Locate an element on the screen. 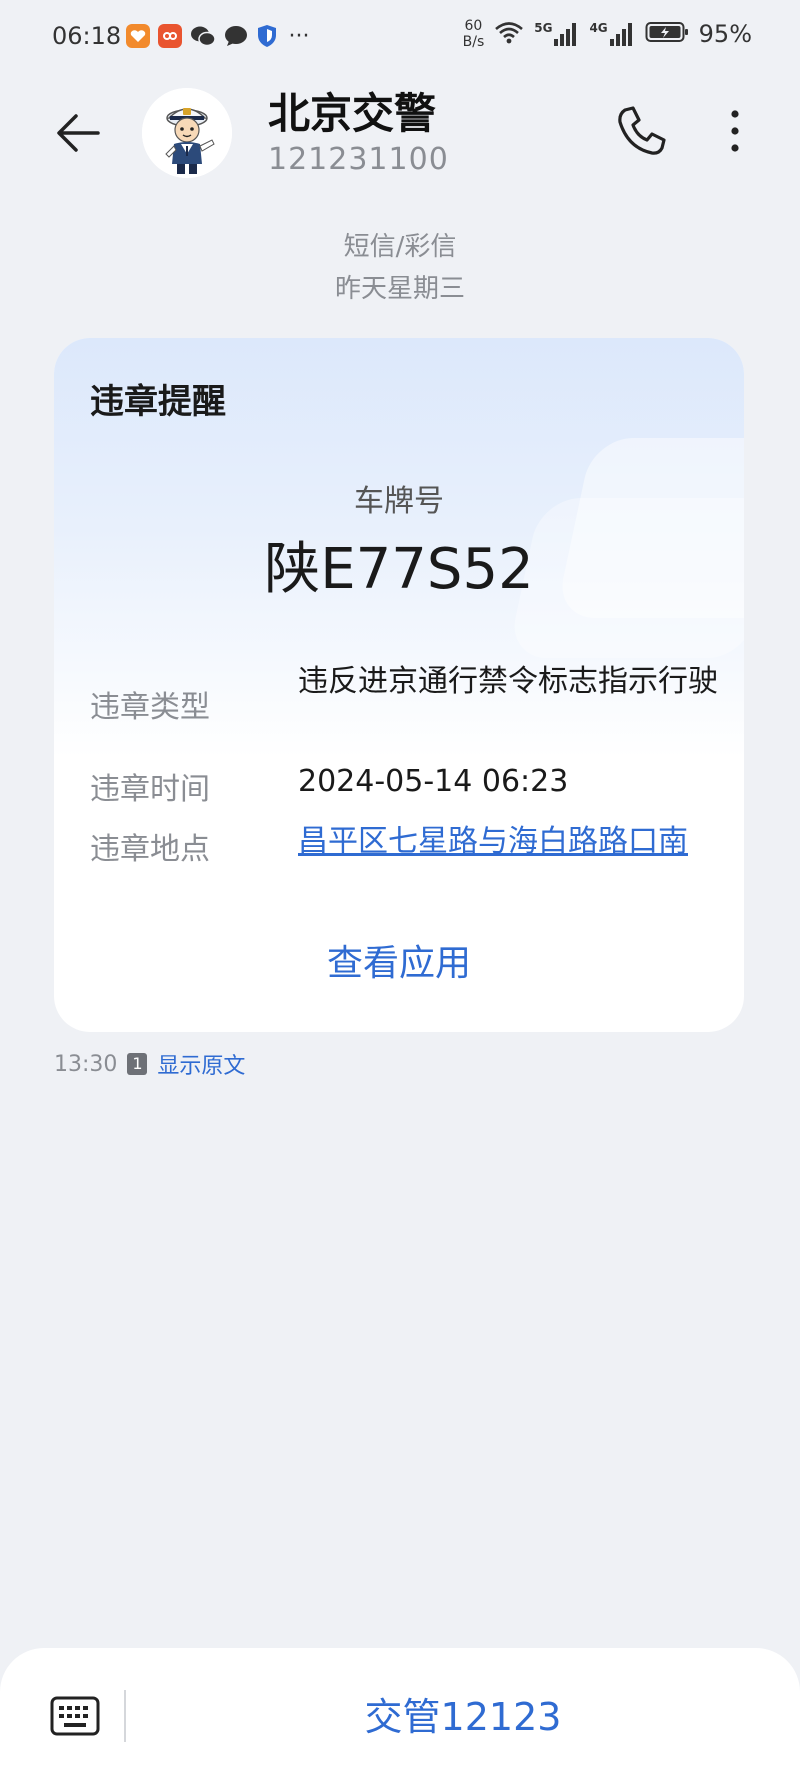  more-notifications-icon: ··· is located at coordinates (299, 36).